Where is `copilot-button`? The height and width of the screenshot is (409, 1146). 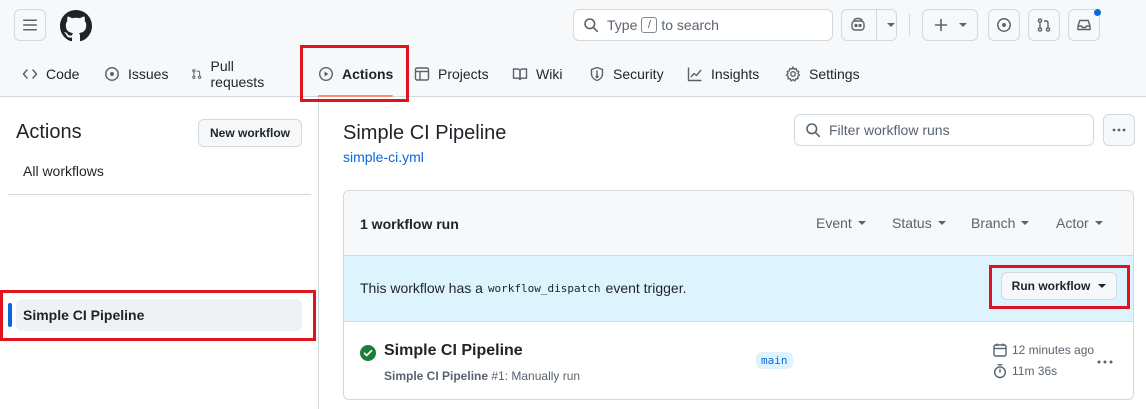 copilot-button is located at coordinates (869, 25).